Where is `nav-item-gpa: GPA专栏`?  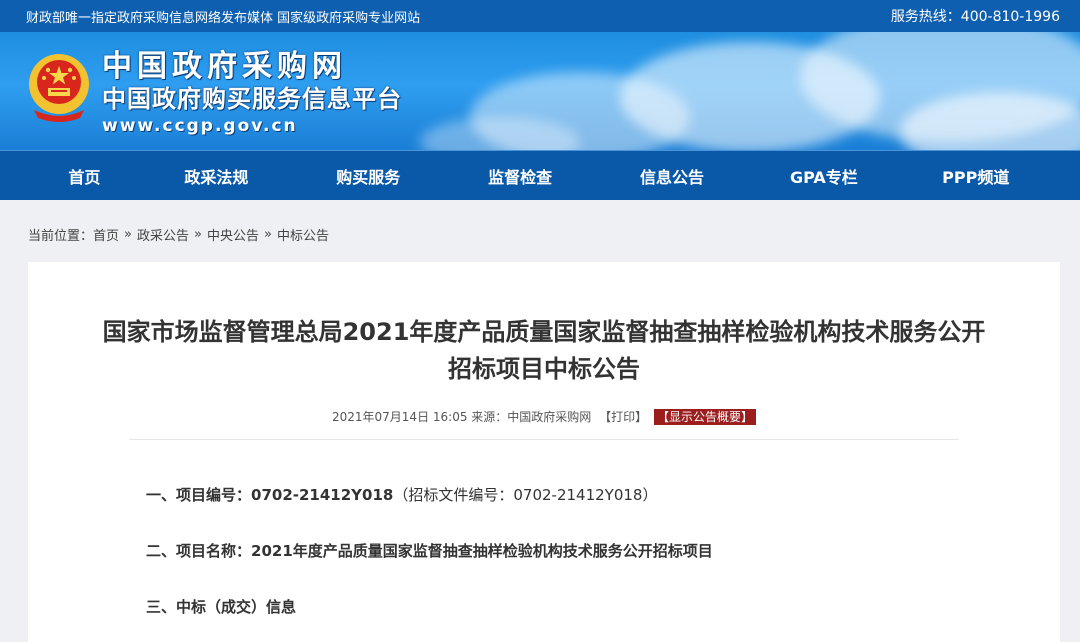 nav-item-gpa: GPA专栏 is located at coordinates (823, 176).